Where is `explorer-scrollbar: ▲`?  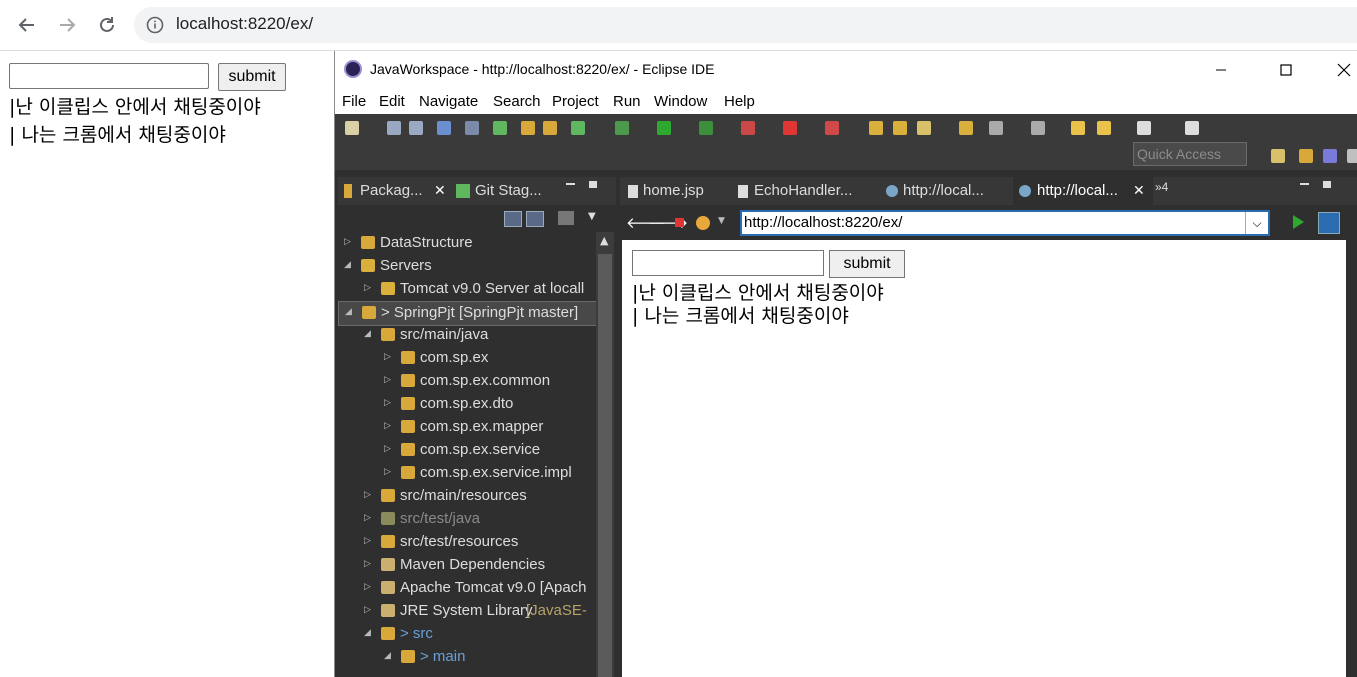 explorer-scrollbar: ▲ is located at coordinates (605, 454).